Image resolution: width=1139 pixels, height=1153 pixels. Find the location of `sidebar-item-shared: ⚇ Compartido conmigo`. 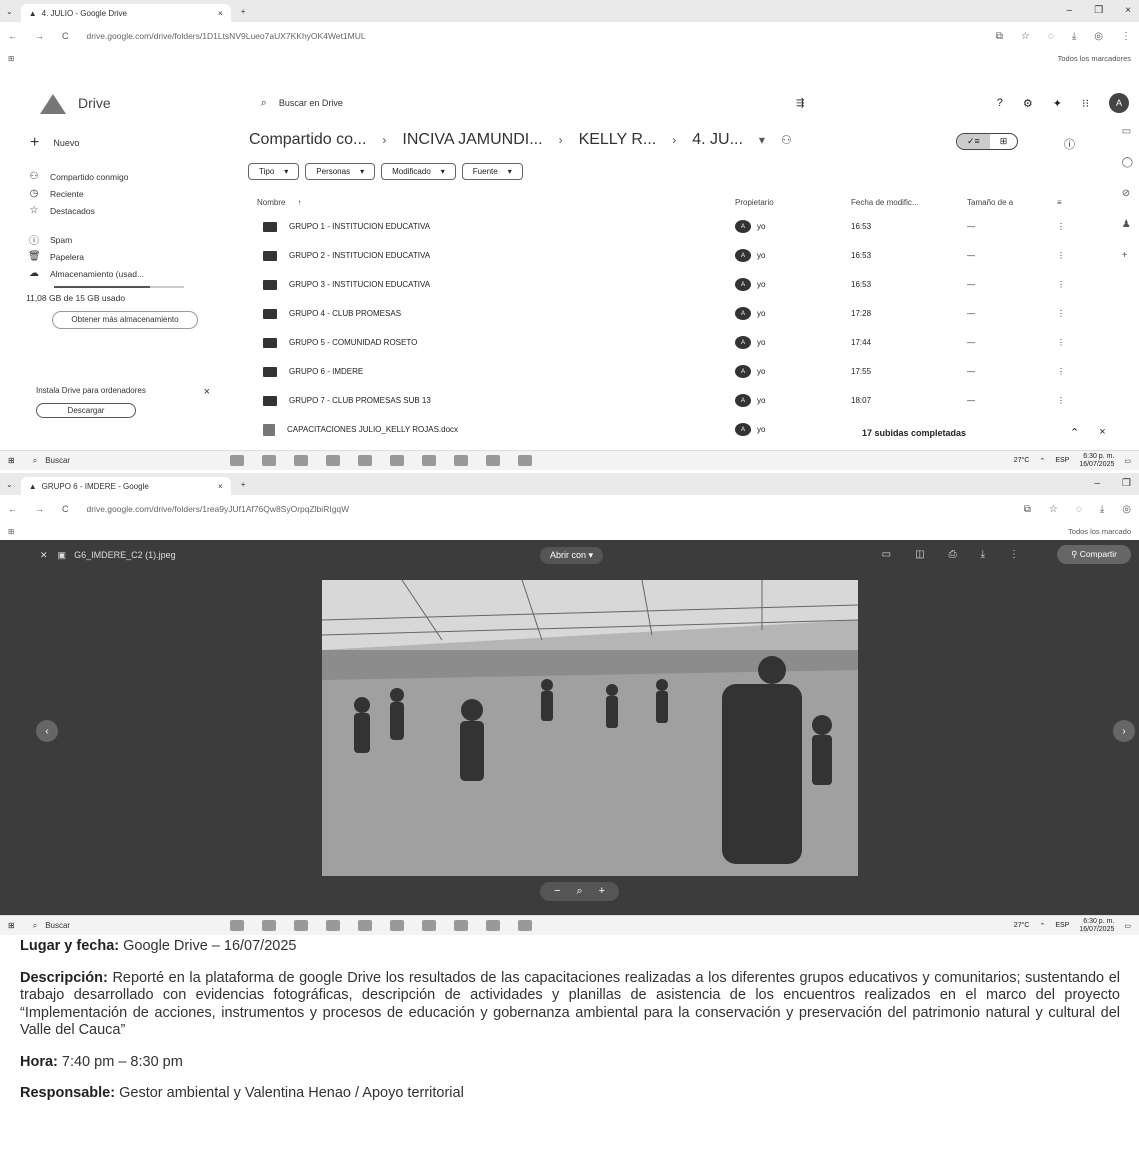

sidebar-item-shared: ⚇ Compartido conmigo is located at coordinates (122, 176).